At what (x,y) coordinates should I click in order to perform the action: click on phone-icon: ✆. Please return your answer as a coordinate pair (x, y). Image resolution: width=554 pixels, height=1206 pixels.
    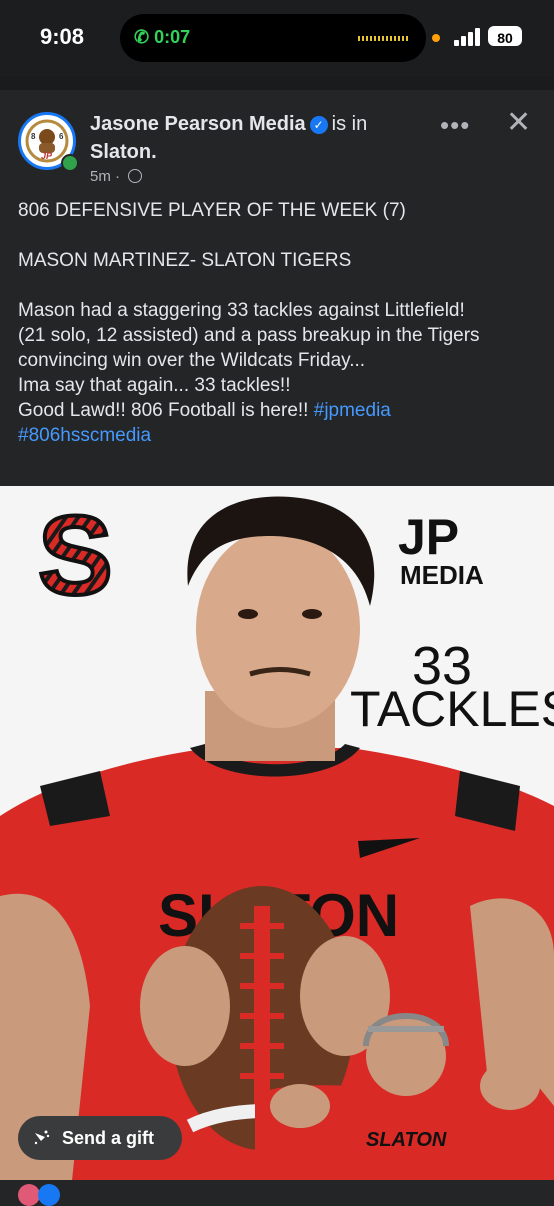
    Looking at the image, I should click on (142, 37).